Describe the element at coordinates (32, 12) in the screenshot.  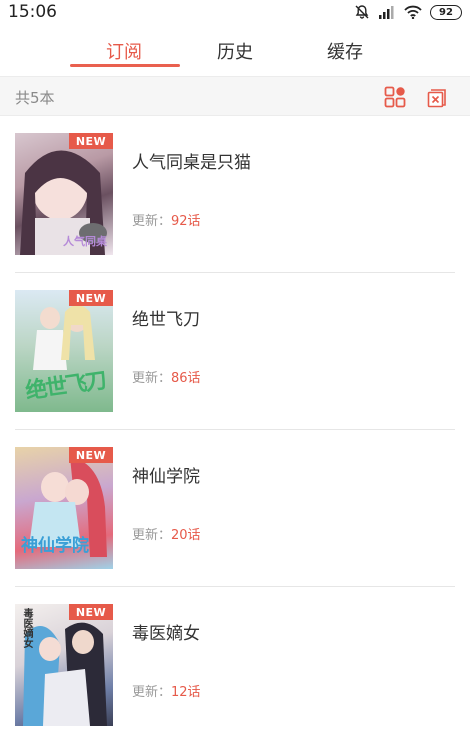
I see `status-time: 15:06` at that location.